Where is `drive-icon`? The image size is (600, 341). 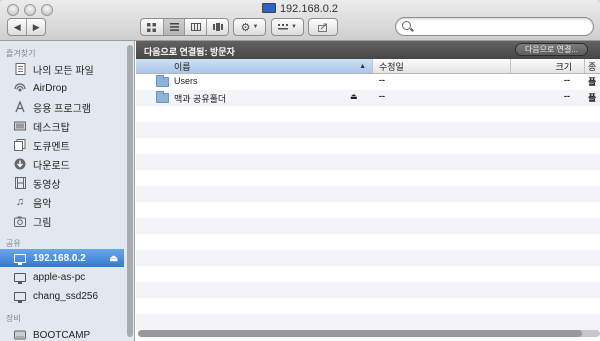
drive-icon is located at coordinates (20, 335).